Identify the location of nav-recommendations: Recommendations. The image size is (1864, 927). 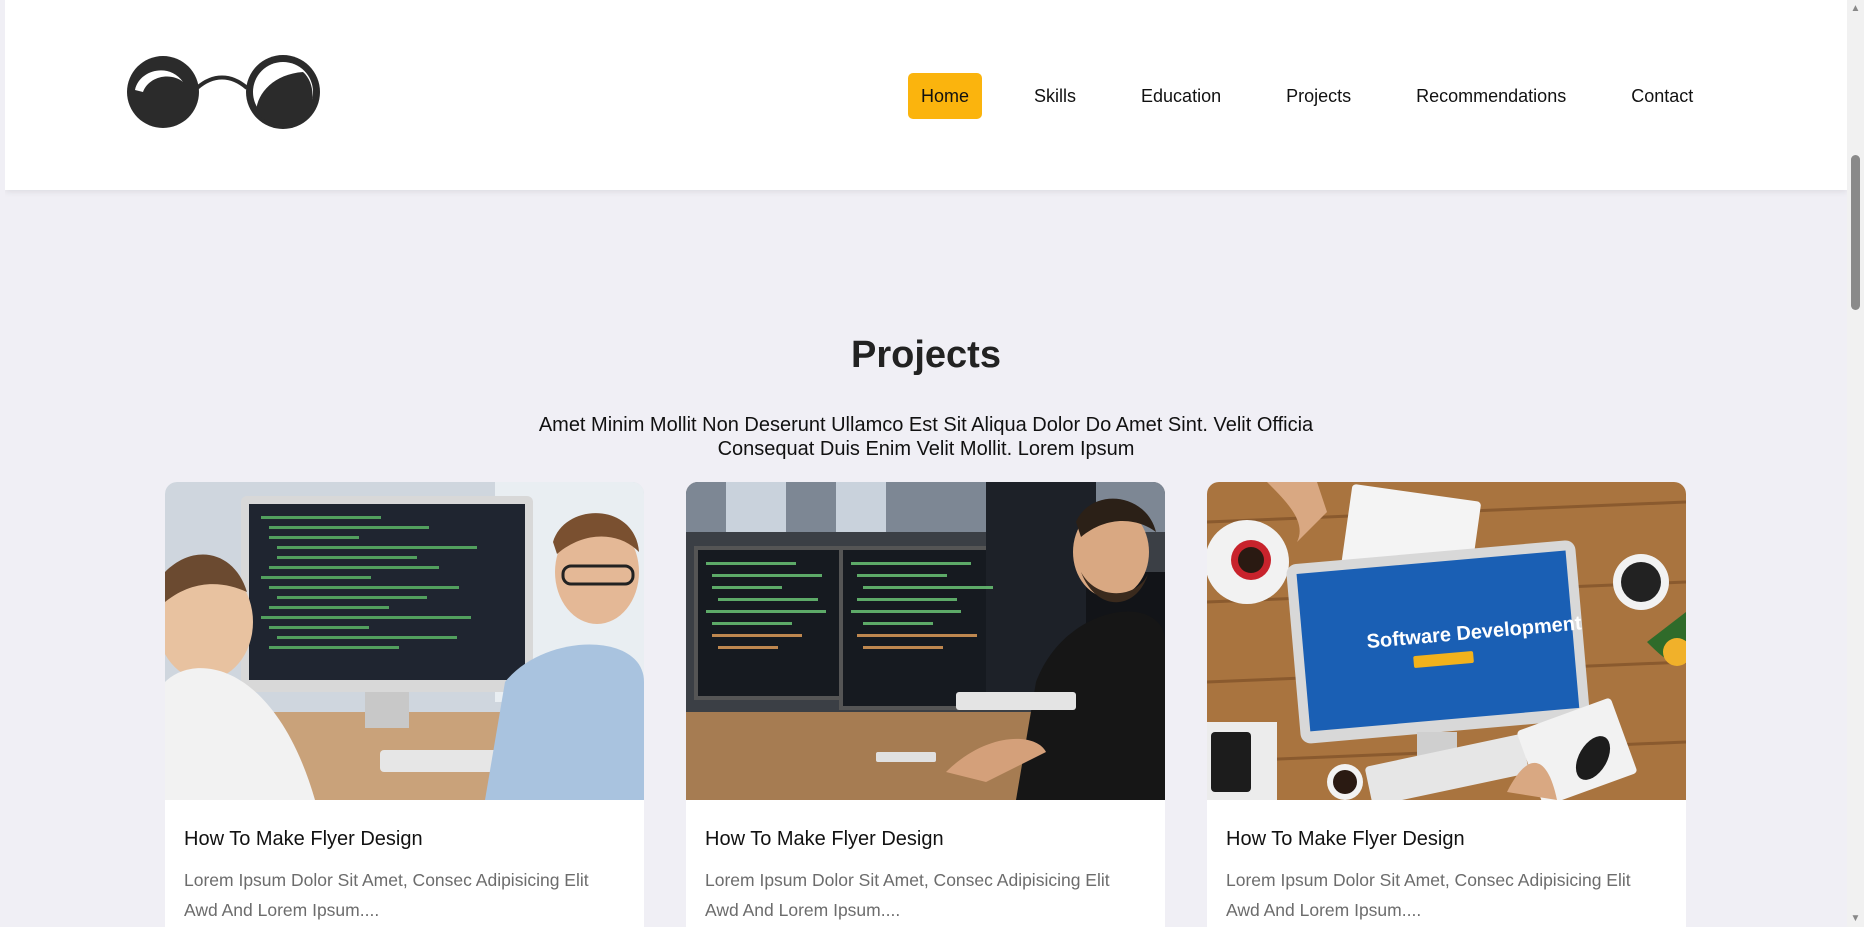
(1491, 96).